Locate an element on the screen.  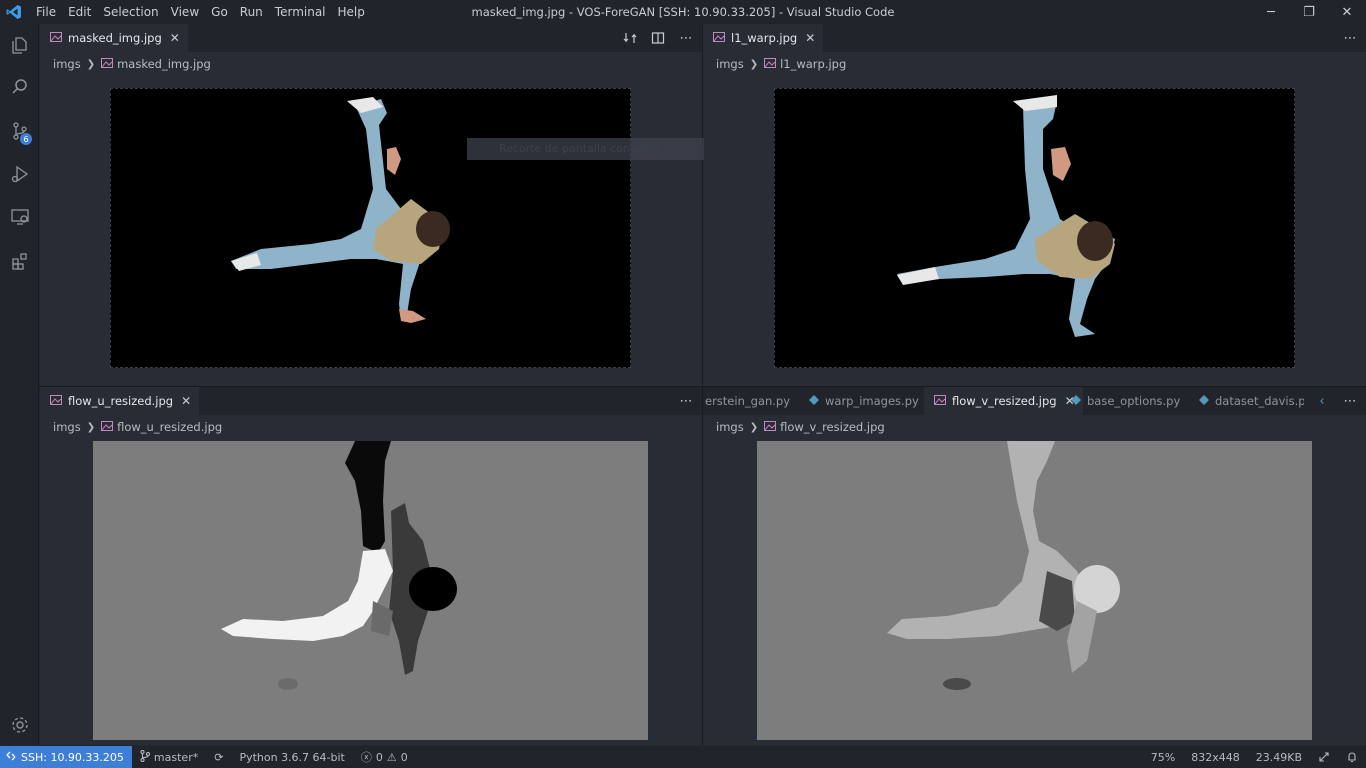
menu-file: File is located at coordinates (46, 12).